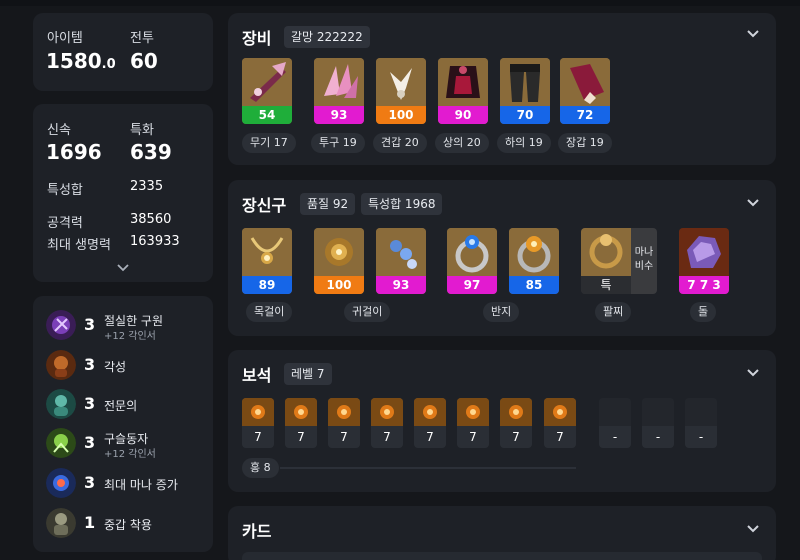 The height and width of the screenshot is (560, 800). What do you see at coordinates (61, 404) in the screenshot?
I see `specialist-icon` at bounding box center [61, 404].